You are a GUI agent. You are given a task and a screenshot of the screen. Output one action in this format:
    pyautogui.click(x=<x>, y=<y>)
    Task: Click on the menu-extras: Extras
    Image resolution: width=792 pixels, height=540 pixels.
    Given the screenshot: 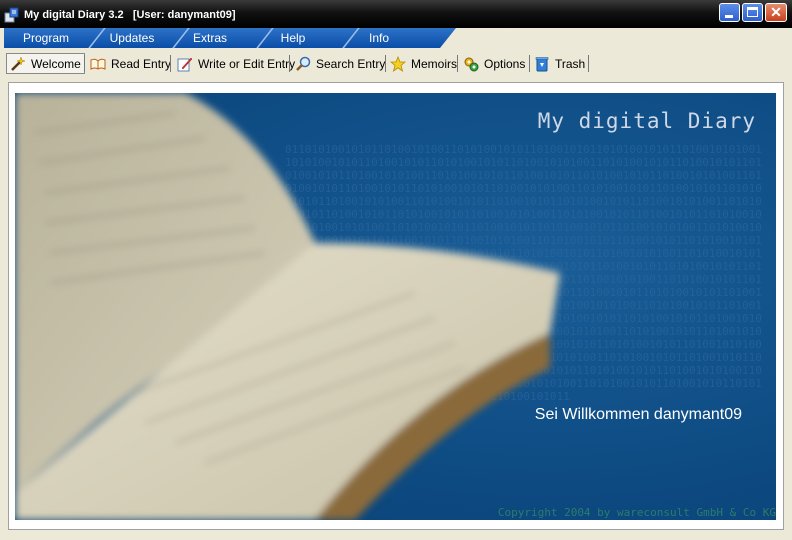 What is the action you would take?
    pyautogui.click(x=210, y=38)
    